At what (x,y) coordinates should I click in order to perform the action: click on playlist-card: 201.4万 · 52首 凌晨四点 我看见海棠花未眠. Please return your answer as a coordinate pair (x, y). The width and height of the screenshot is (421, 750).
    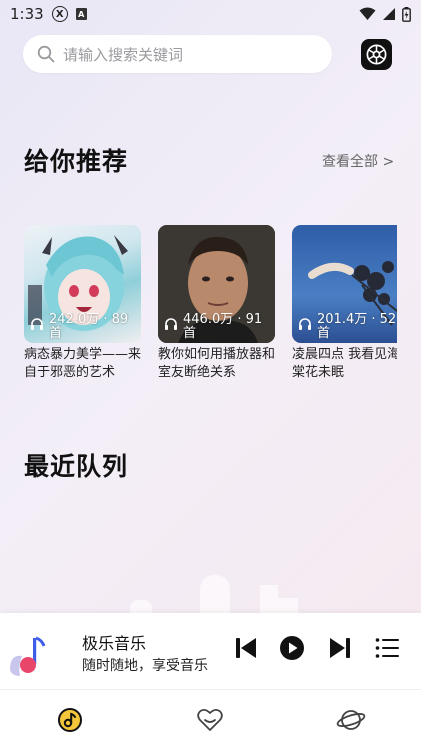
    Looking at the image, I should click on (344, 302).